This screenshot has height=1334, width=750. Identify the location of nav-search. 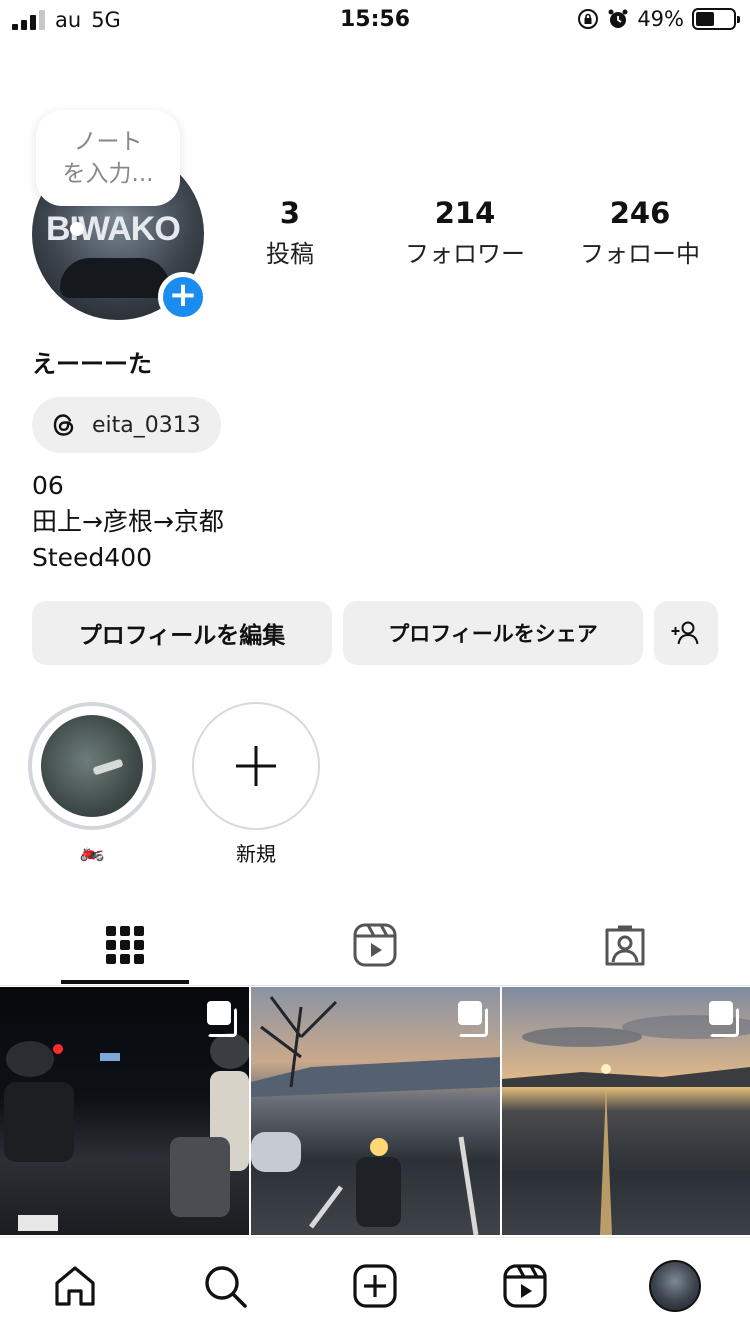
(225, 1286).